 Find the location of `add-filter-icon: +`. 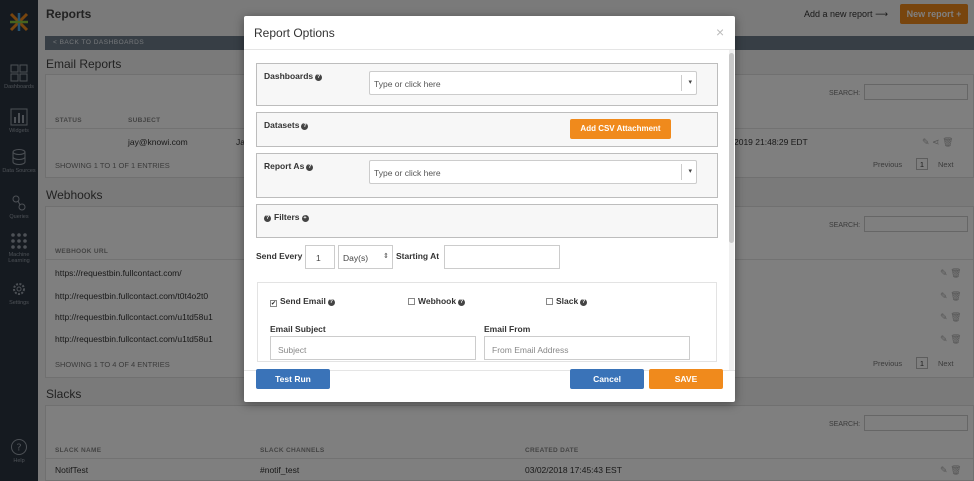

add-filter-icon: + is located at coordinates (305, 218).